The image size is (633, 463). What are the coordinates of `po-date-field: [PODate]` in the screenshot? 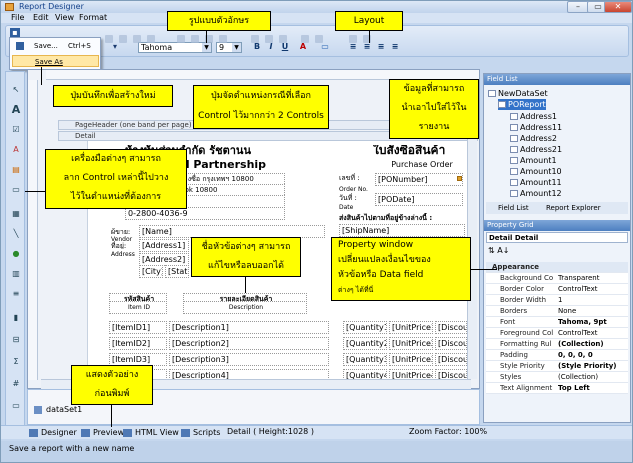 It's located at (419, 199).